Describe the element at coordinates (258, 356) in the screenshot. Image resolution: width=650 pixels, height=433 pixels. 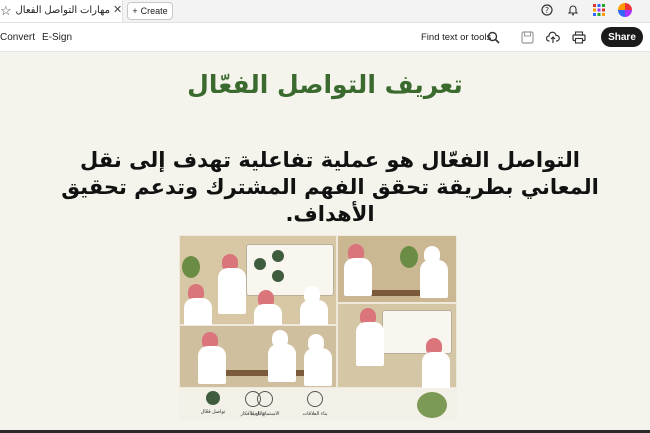
I see `conversation-scene-panel` at that location.